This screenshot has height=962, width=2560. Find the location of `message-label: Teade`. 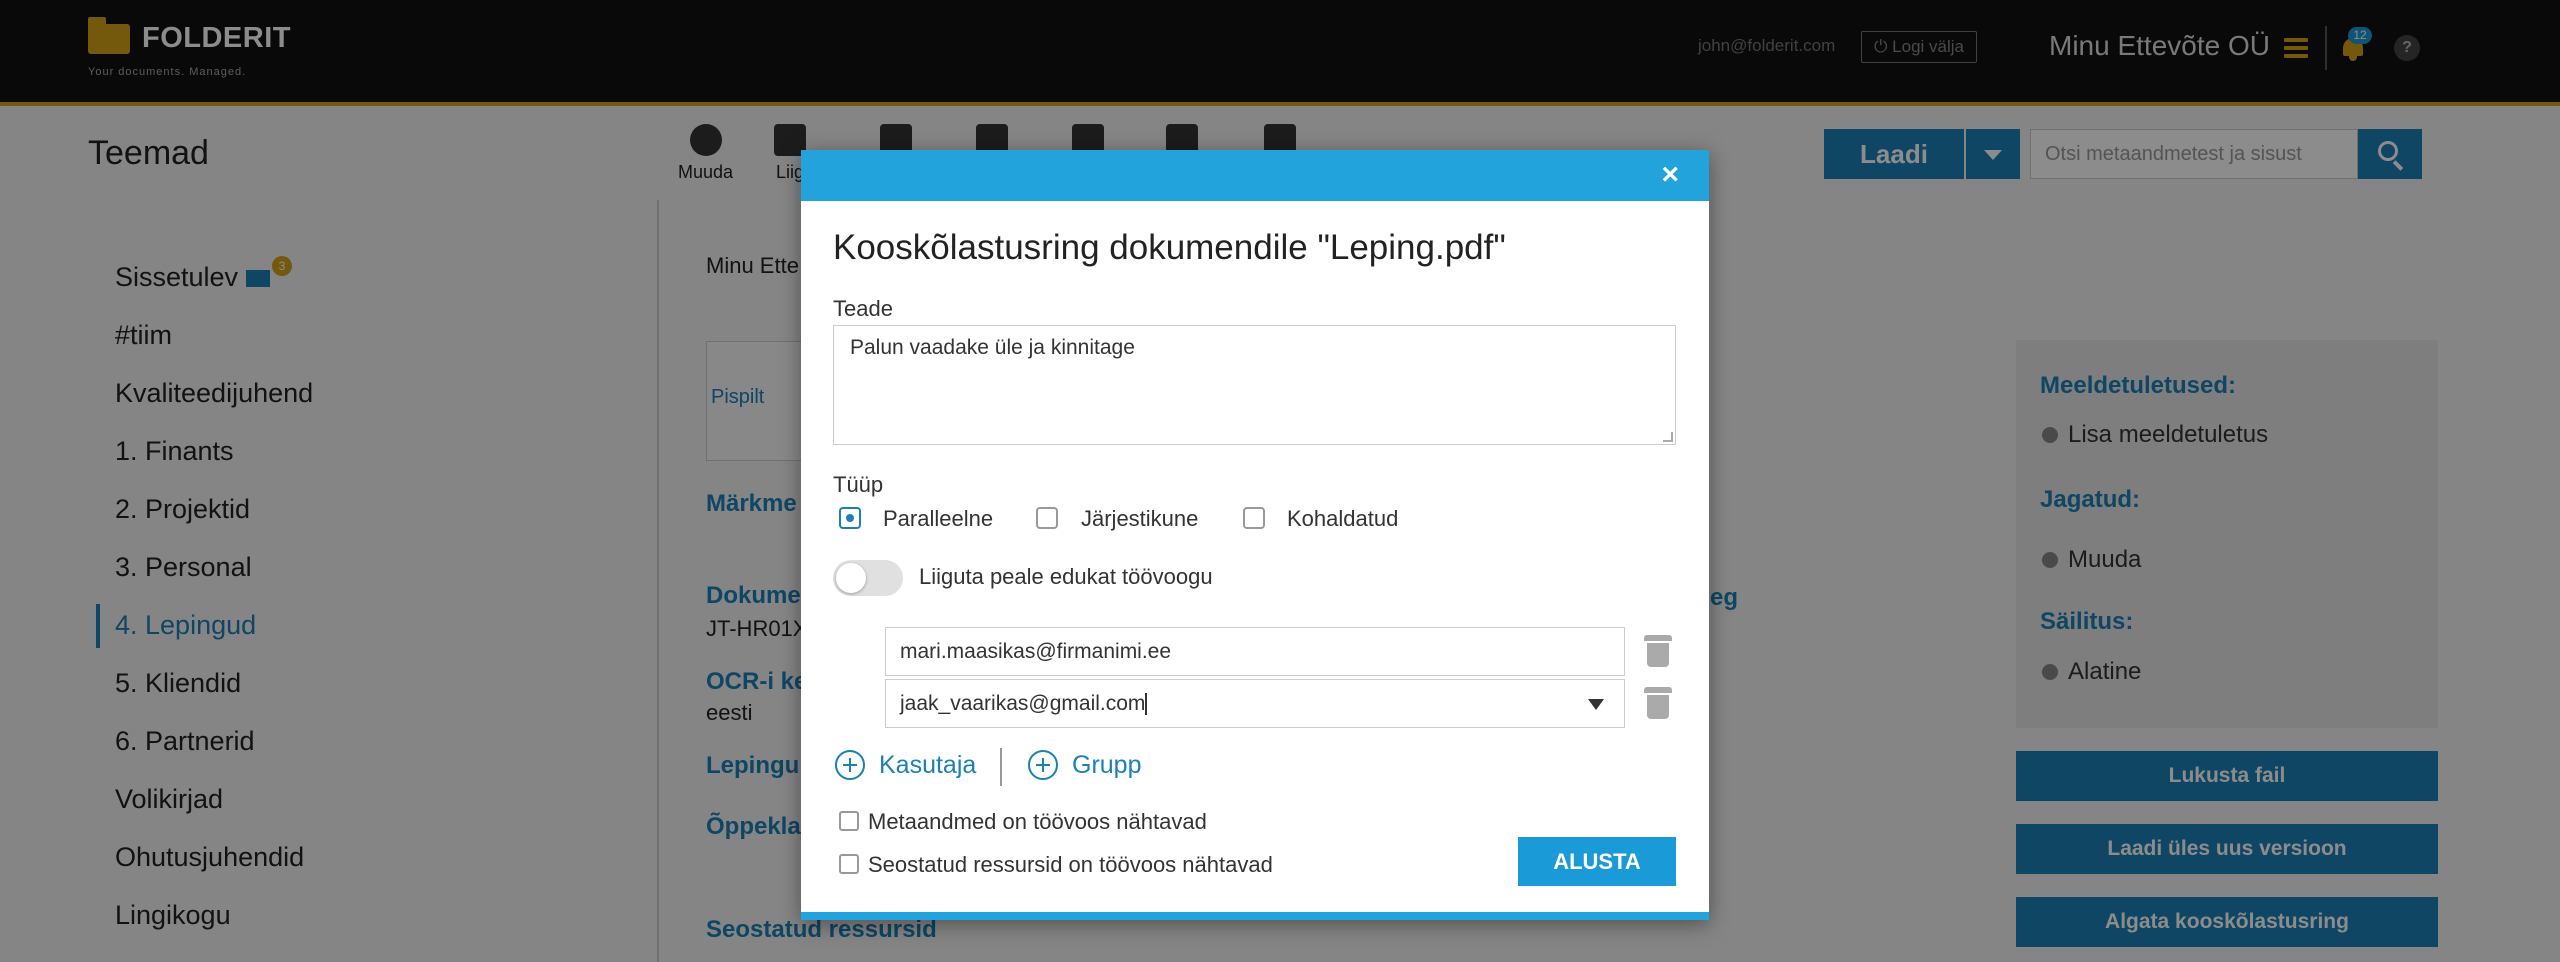

message-label: Teade is located at coordinates (863, 308).